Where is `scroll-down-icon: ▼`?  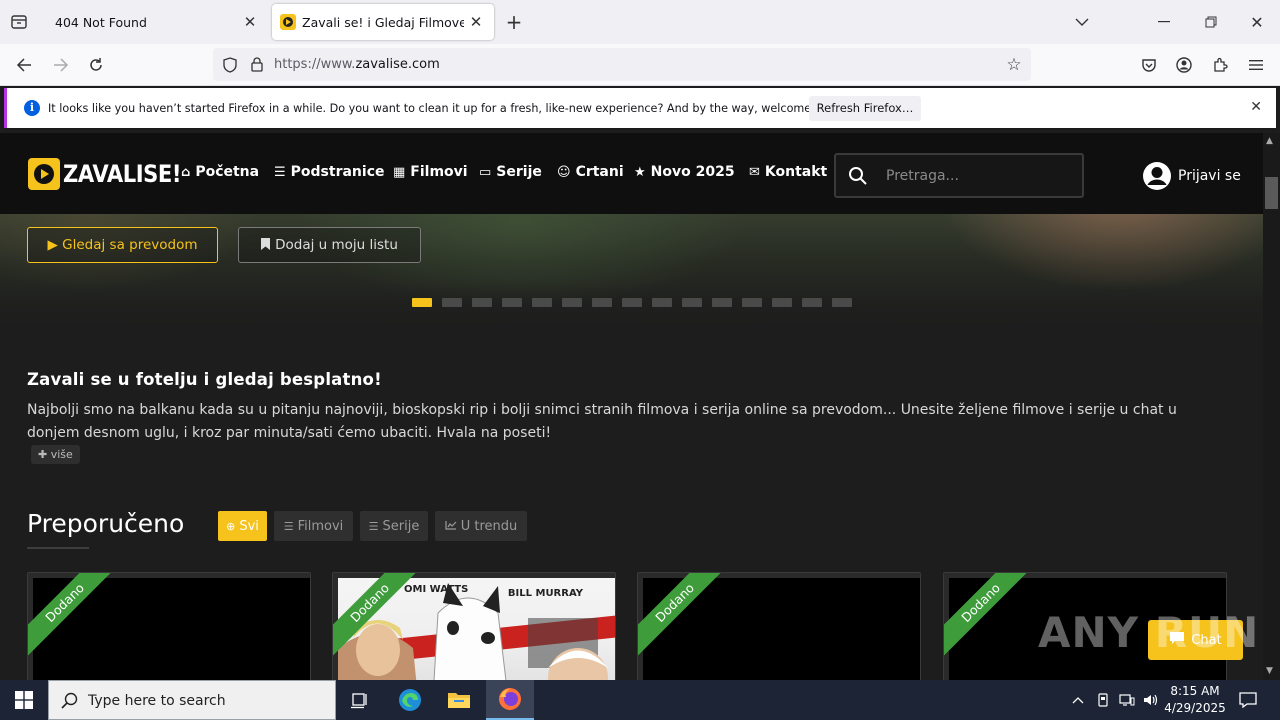 scroll-down-icon: ▼ is located at coordinates (1269, 671).